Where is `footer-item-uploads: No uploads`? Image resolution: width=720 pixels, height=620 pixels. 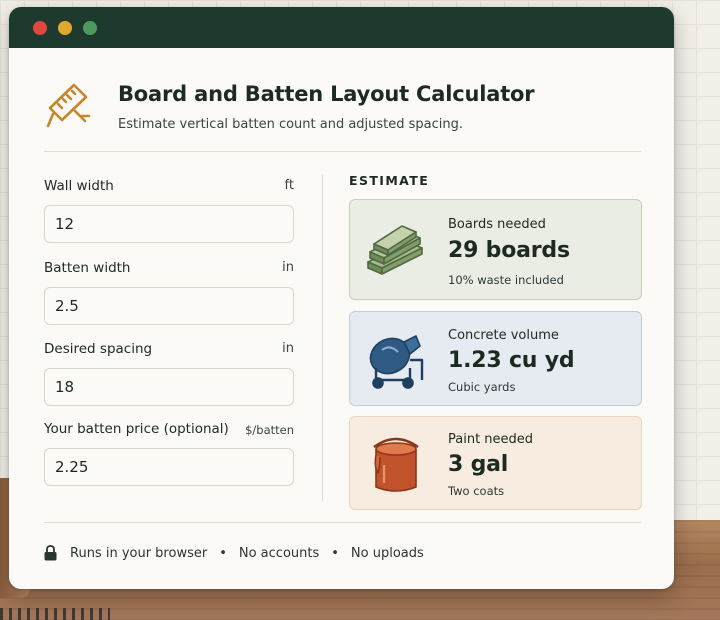 footer-item-uploads: No uploads is located at coordinates (387, 553).